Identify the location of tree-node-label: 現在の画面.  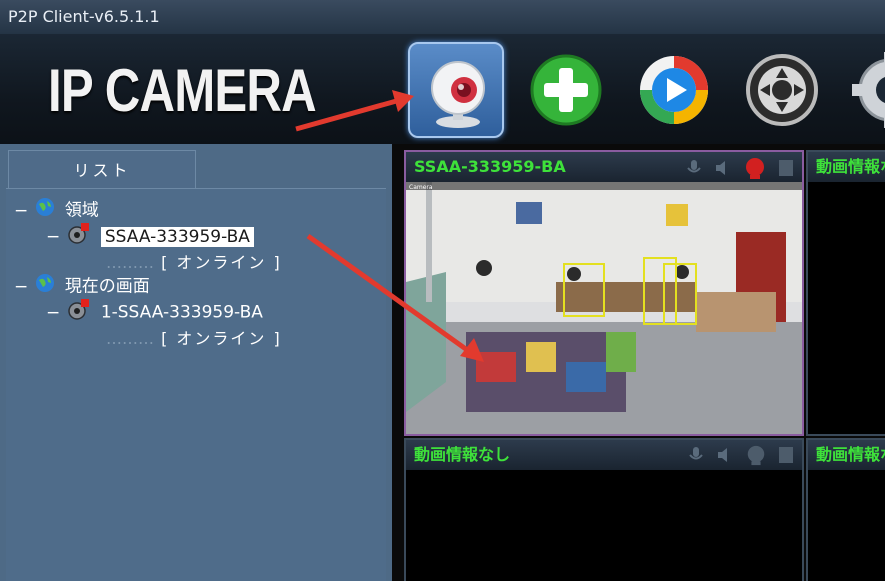
(107, 286).